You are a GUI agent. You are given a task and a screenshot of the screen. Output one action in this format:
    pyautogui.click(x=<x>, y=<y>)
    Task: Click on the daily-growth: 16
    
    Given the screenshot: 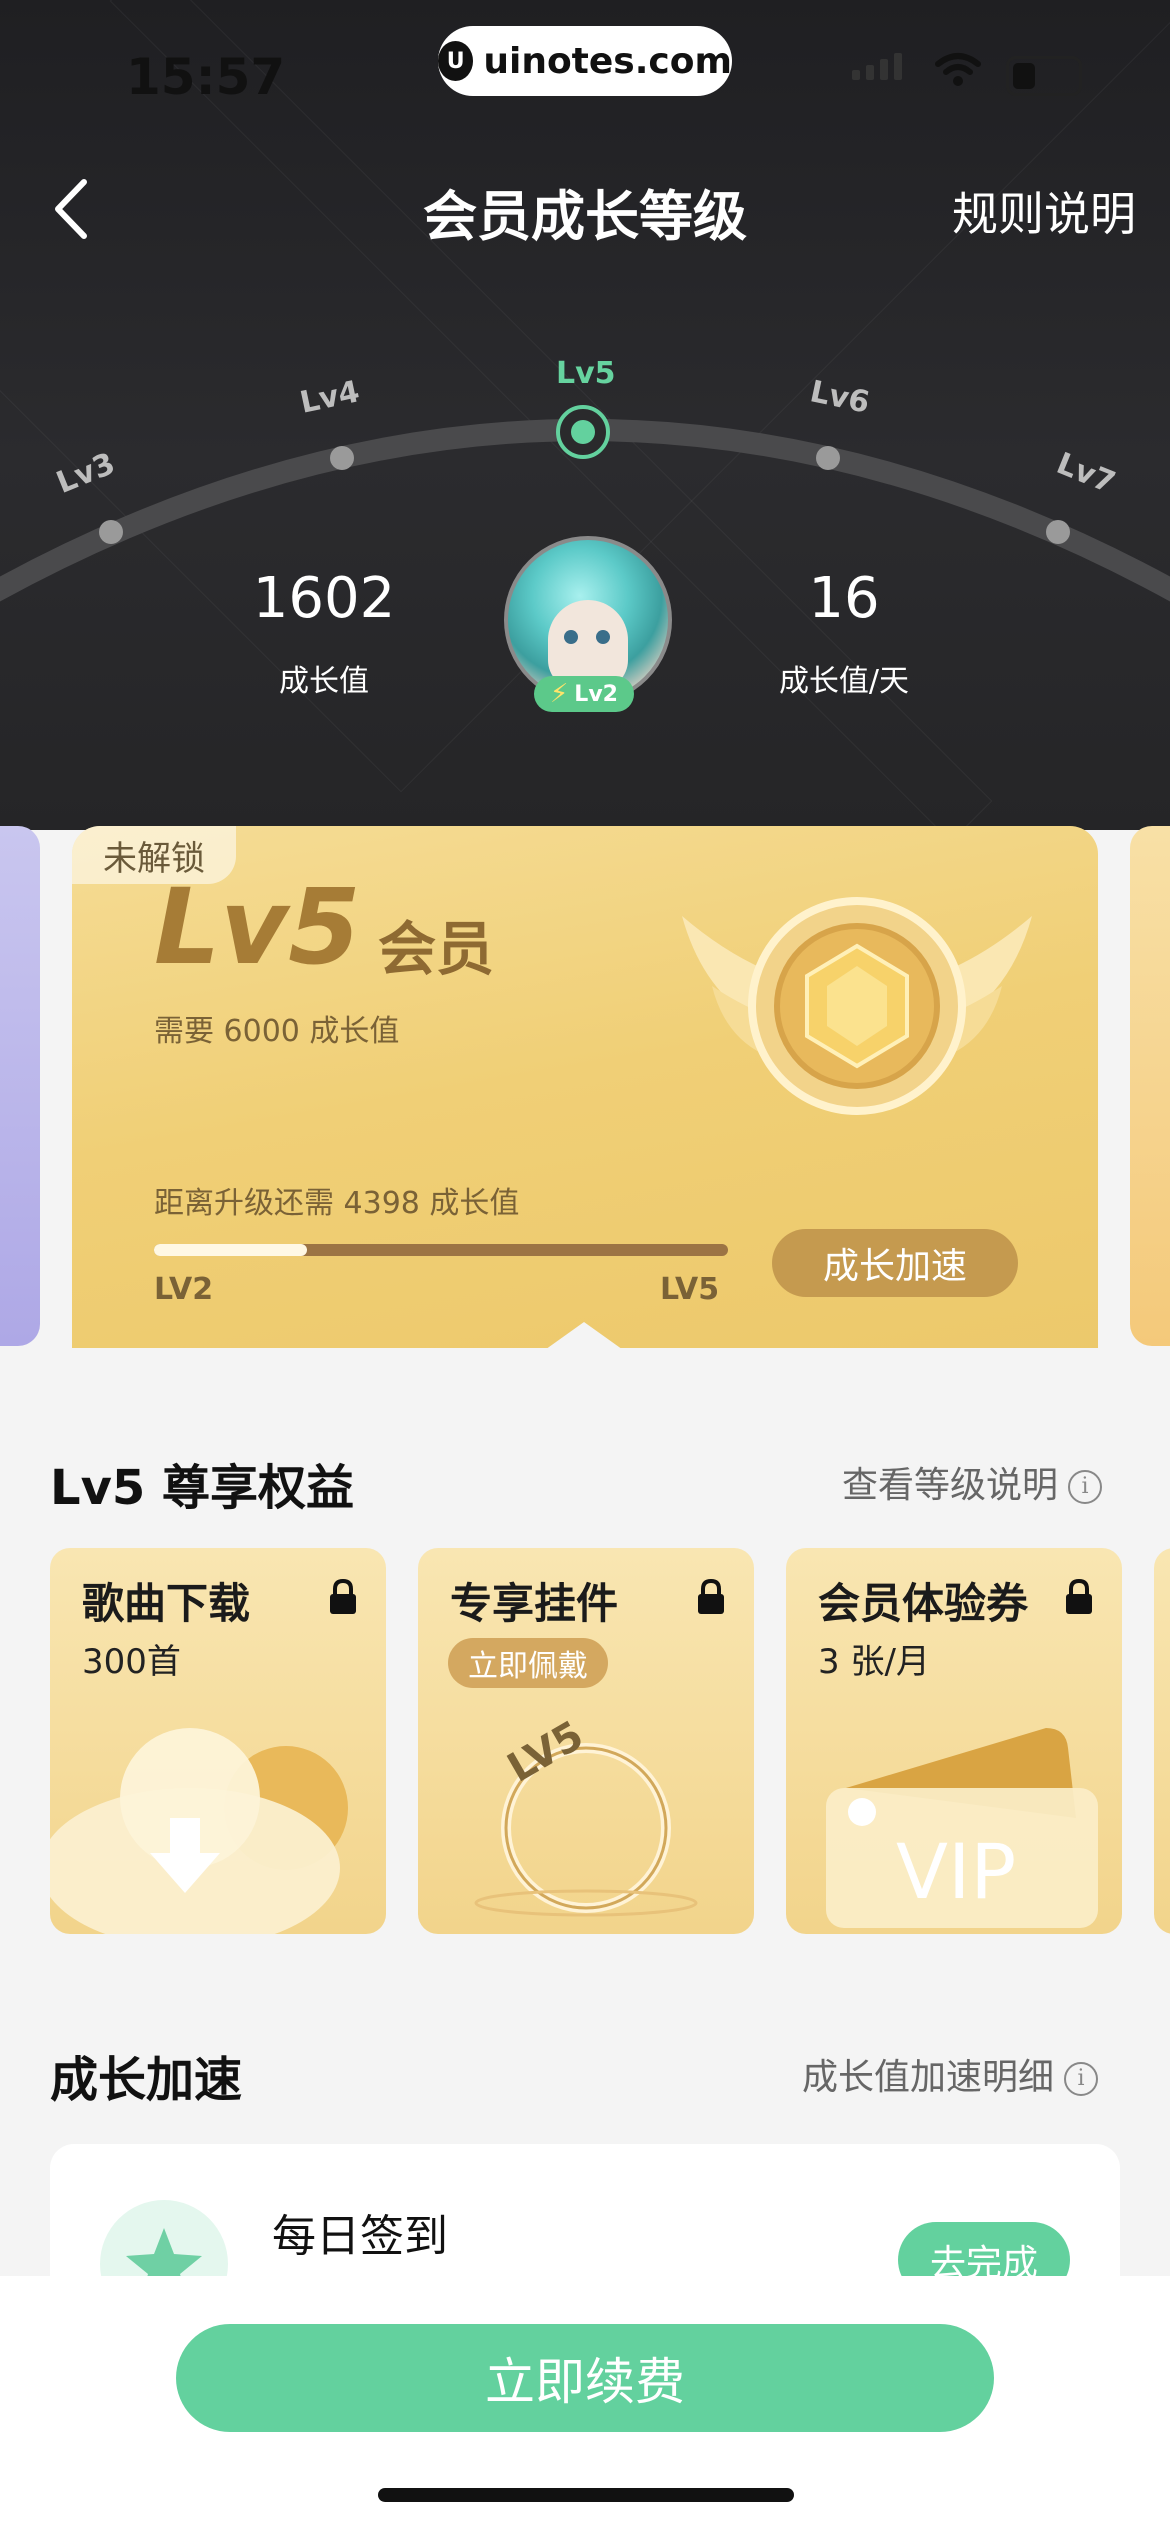 What is the action you would take?
    pyautogui.click(x=844, y=598)
    